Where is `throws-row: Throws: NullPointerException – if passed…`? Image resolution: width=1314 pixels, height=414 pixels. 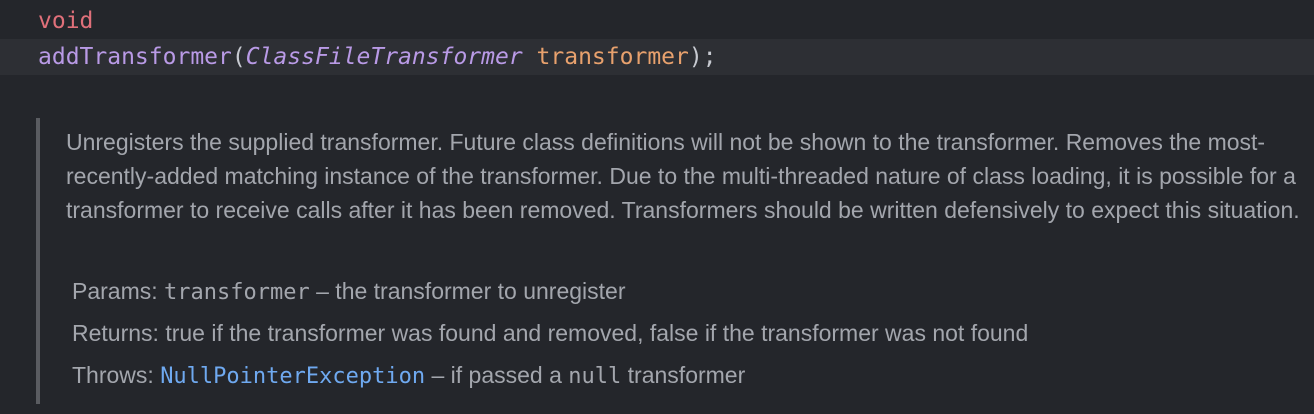 throws-row: Throws: NullPointerException – if passed… is located at coordinates (408, 376).